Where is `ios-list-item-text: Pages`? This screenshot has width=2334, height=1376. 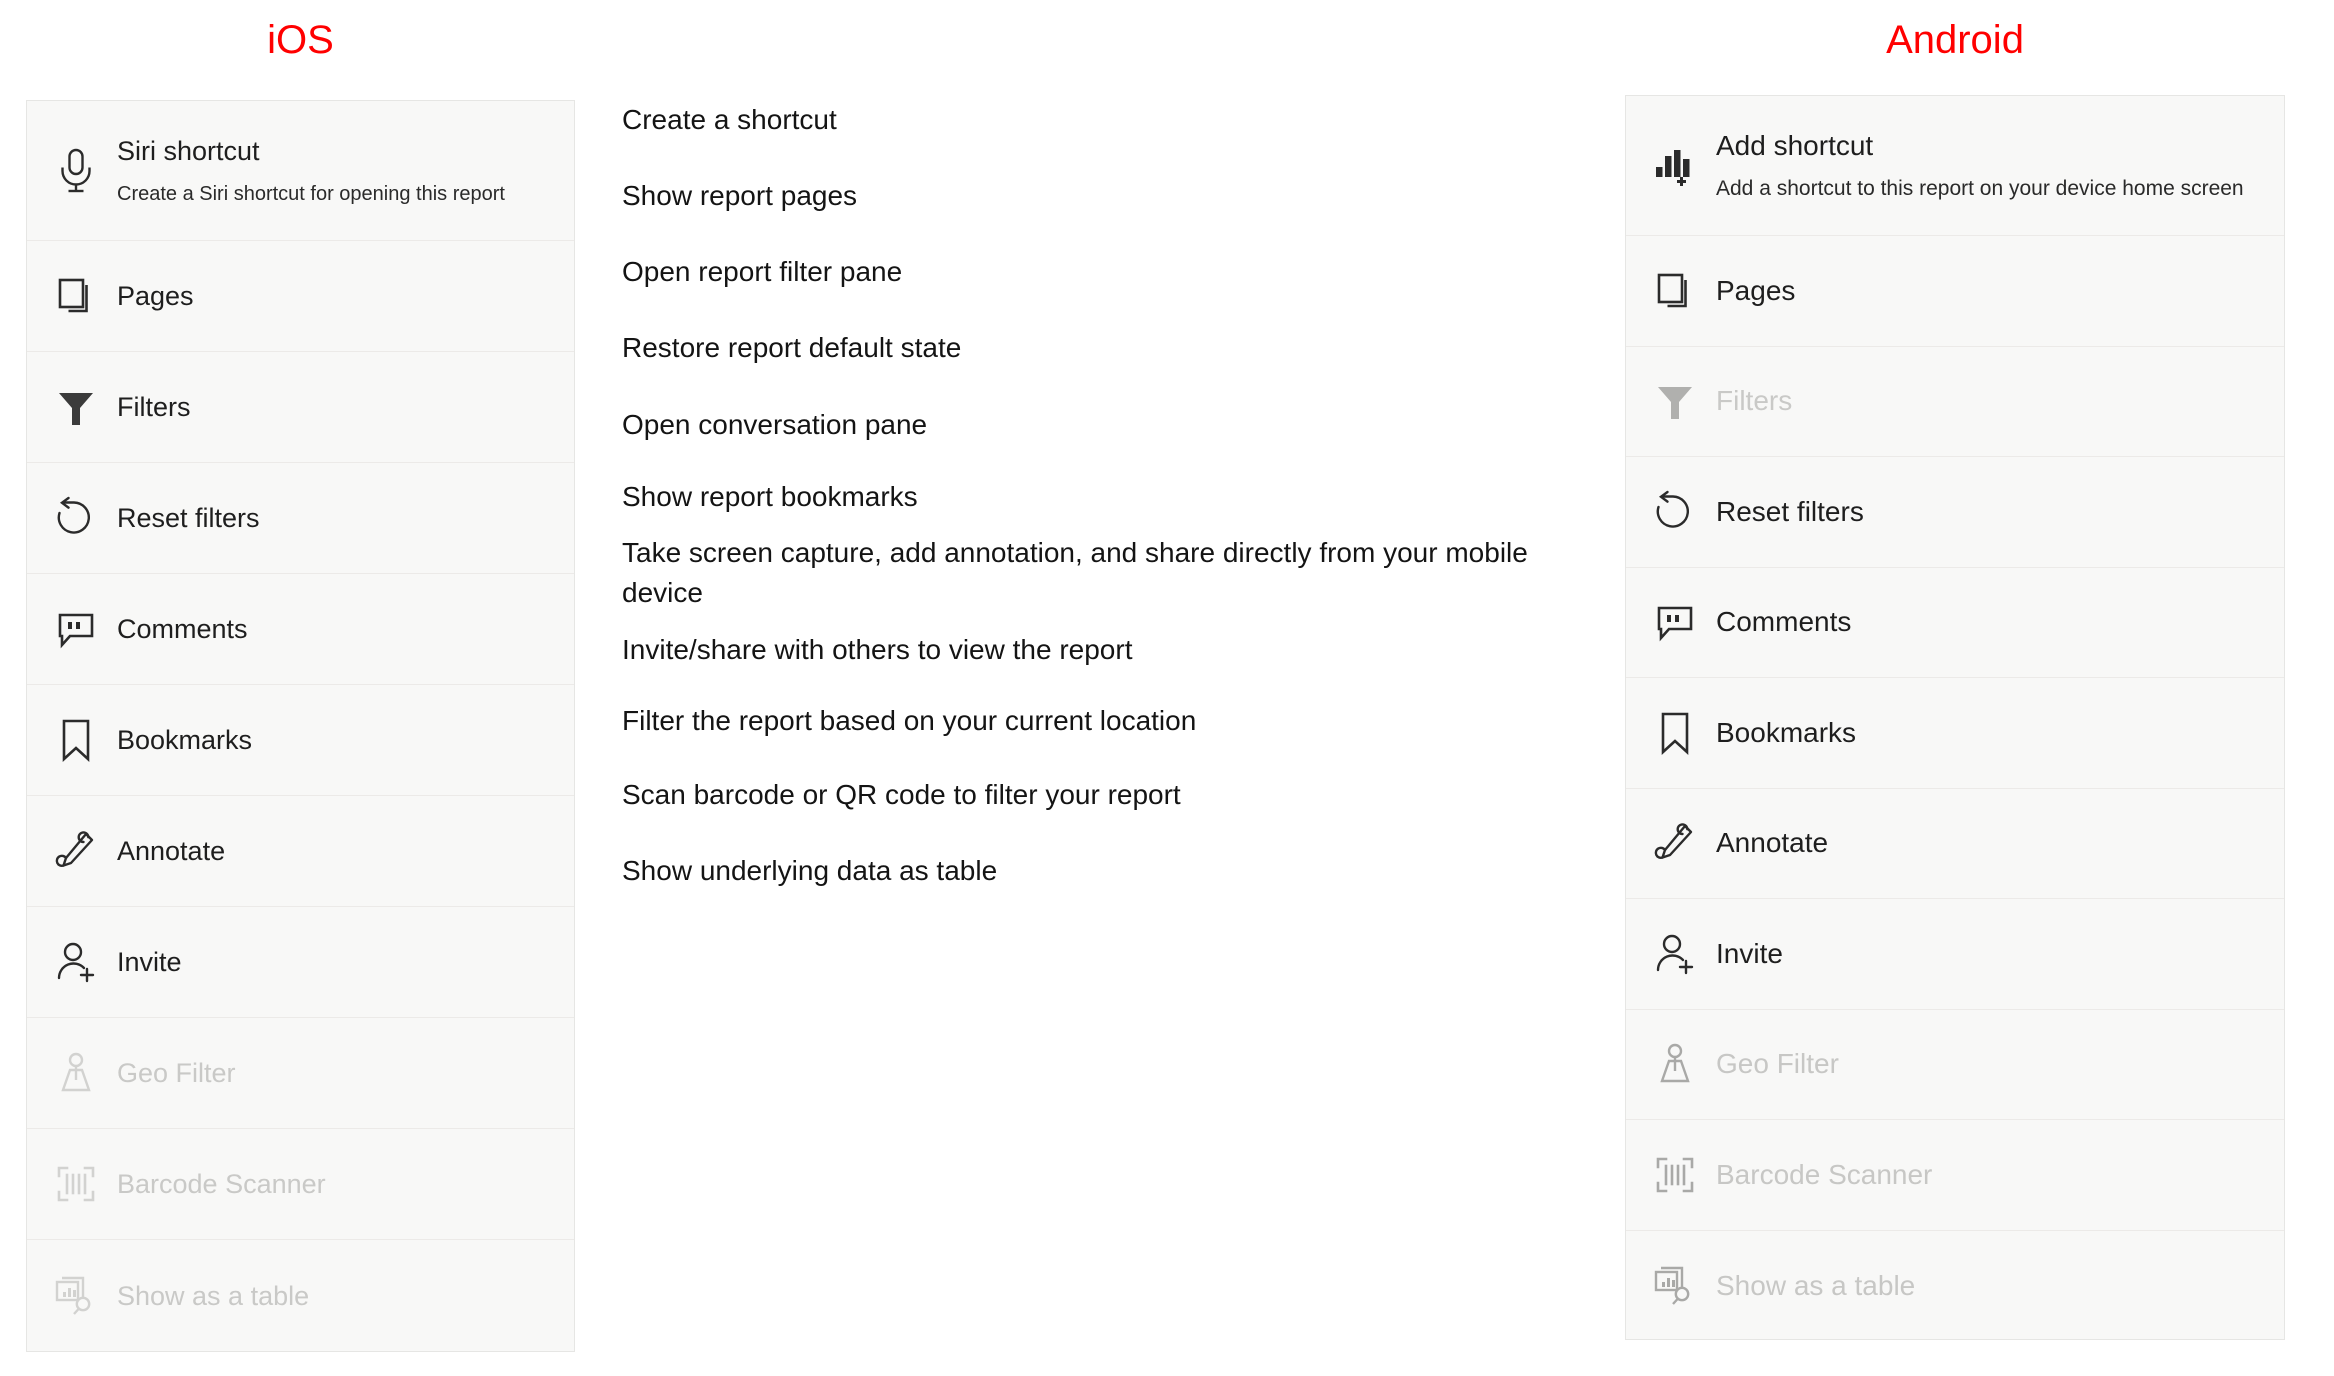 ios-list-item-text: Pages is located at coordinates (340, 296).